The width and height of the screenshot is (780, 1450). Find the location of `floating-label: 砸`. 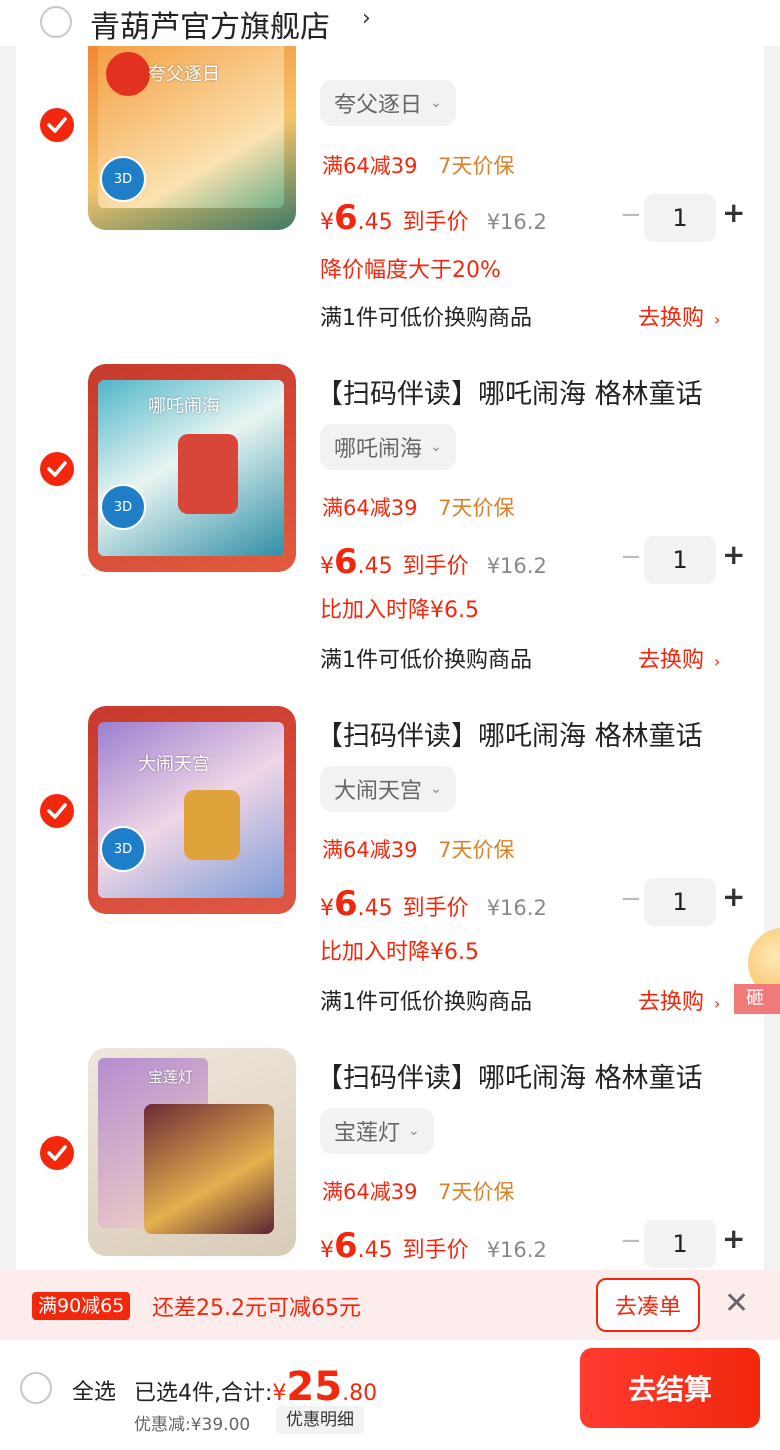

floating-label: 砸 is located at coordinates (757, 999).